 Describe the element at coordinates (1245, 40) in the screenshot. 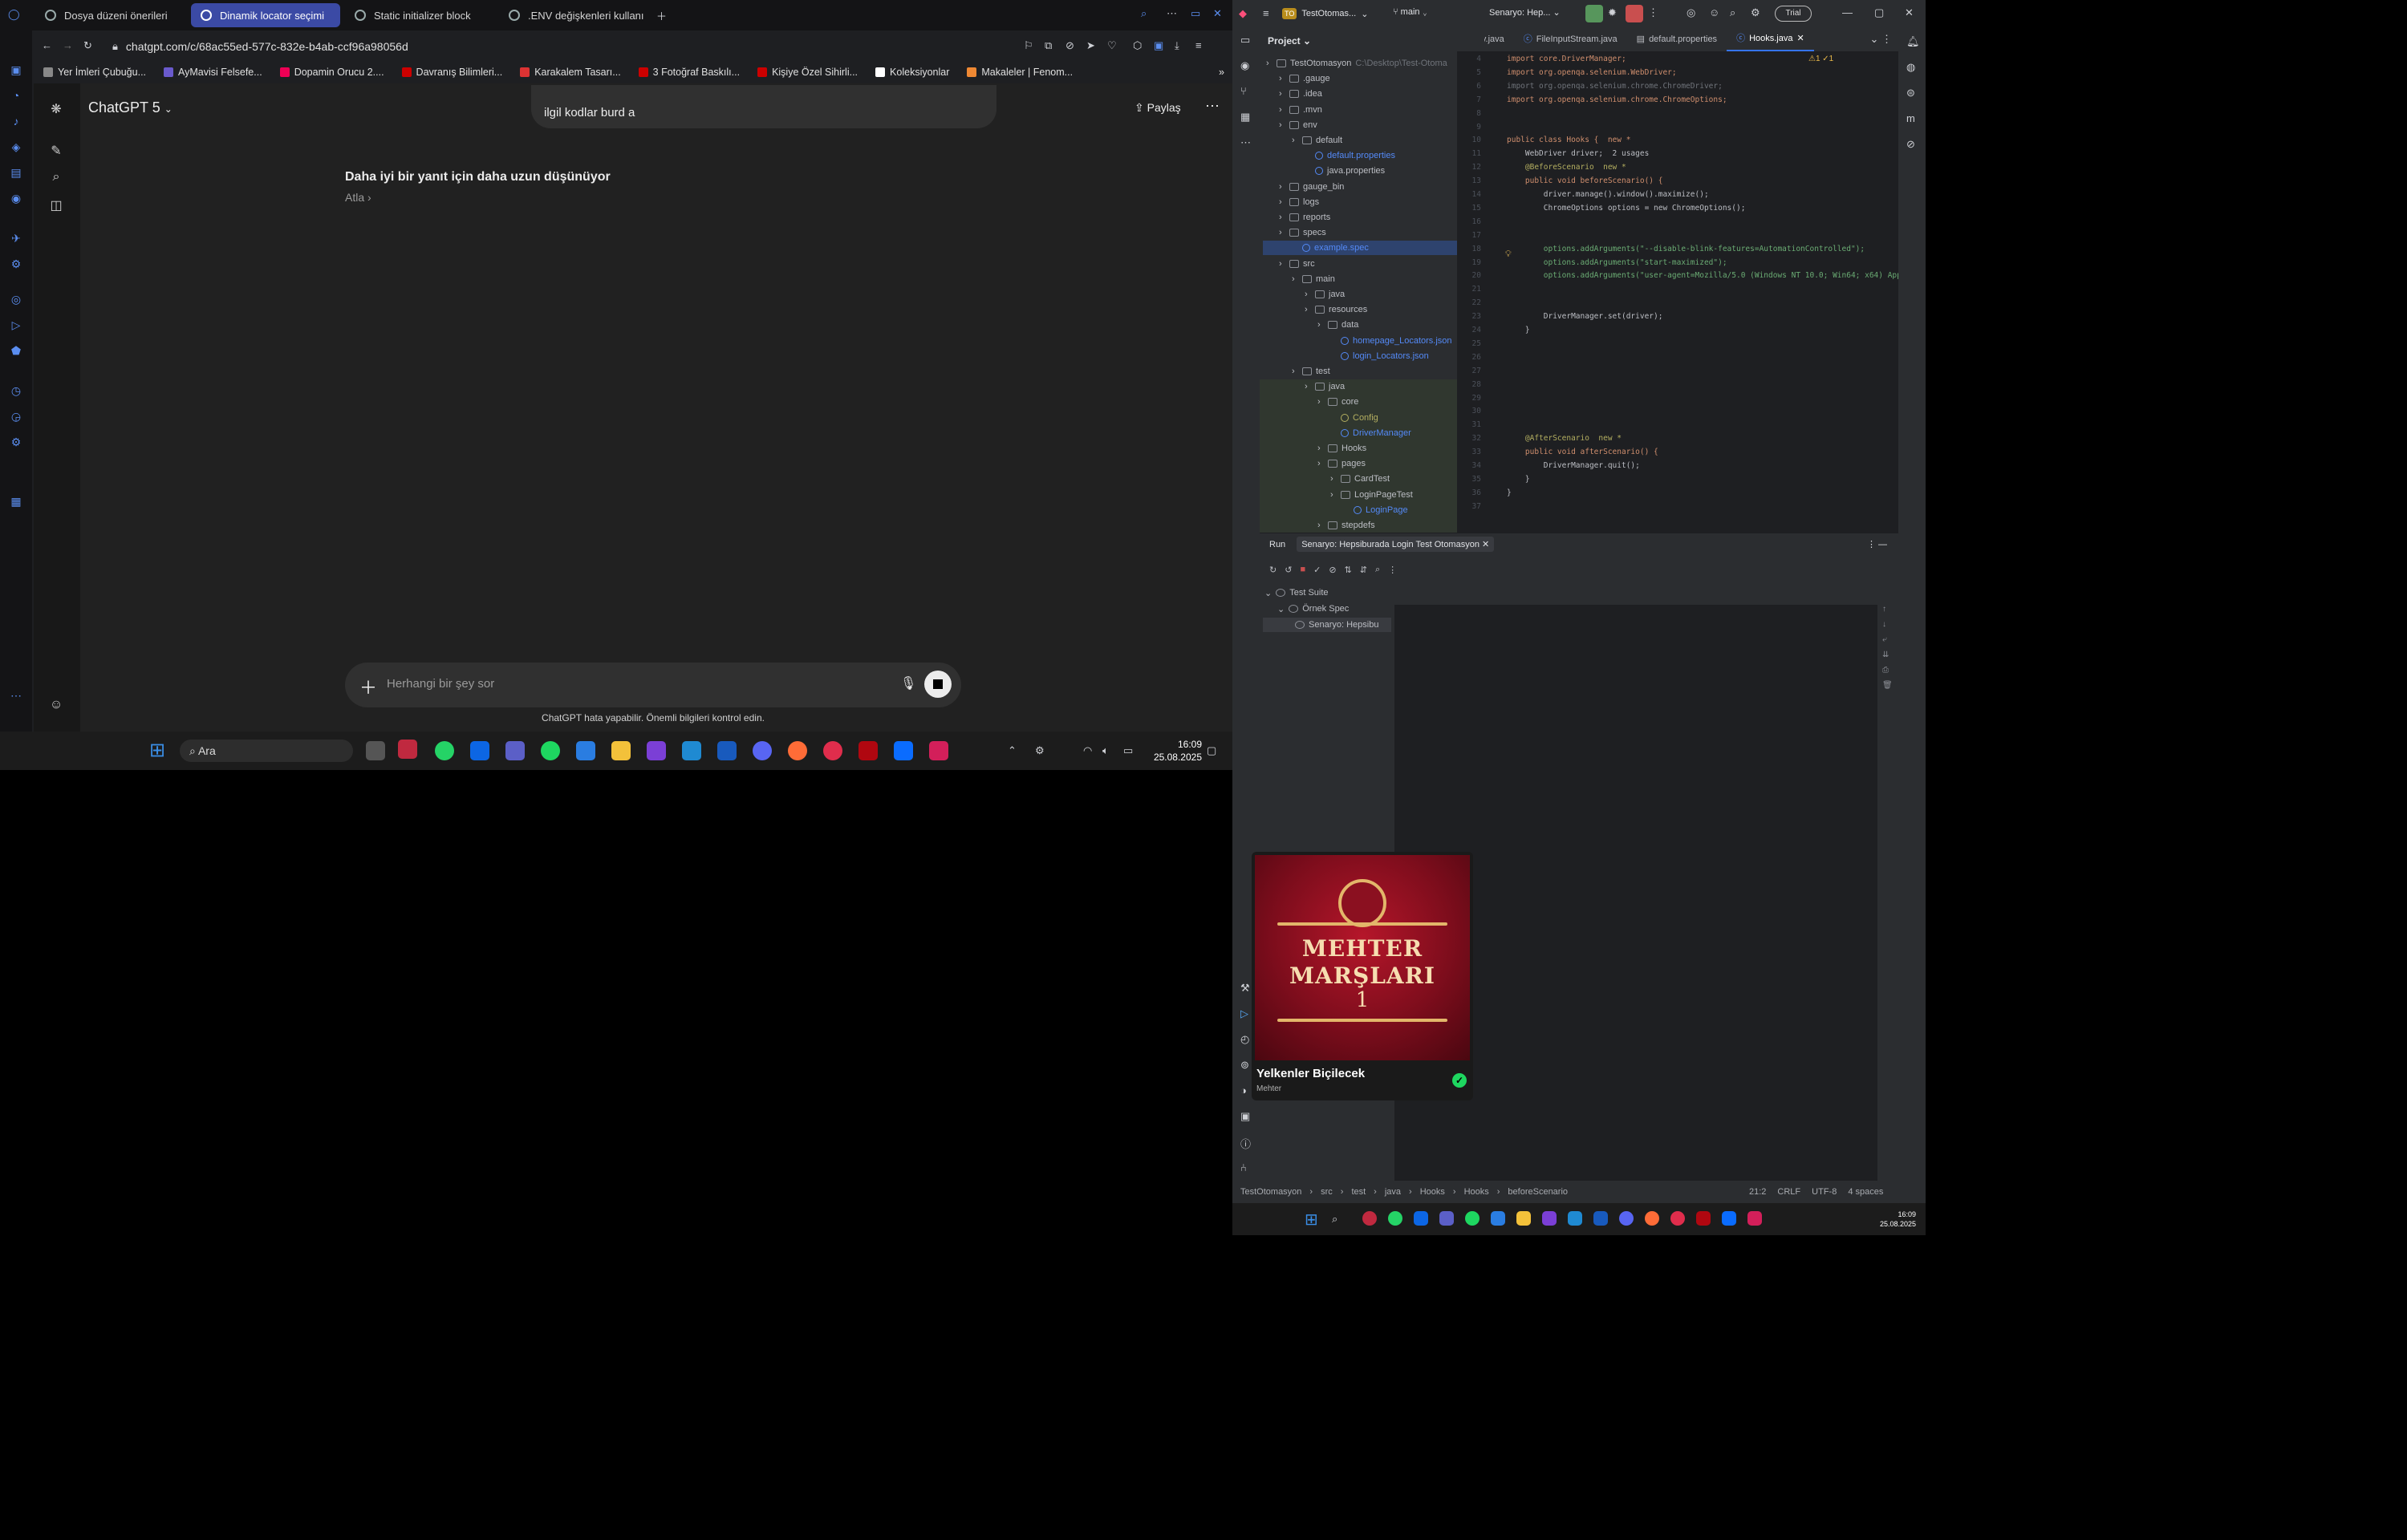

I see `project-tool-icon: ▭` at that location.